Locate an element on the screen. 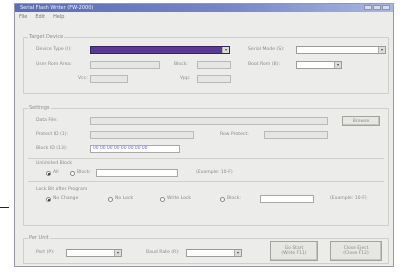 The width and height of the screenshot is (417, 274). close-eject-button: Close Eject (Close F12) is located at coordinates (356, 251).